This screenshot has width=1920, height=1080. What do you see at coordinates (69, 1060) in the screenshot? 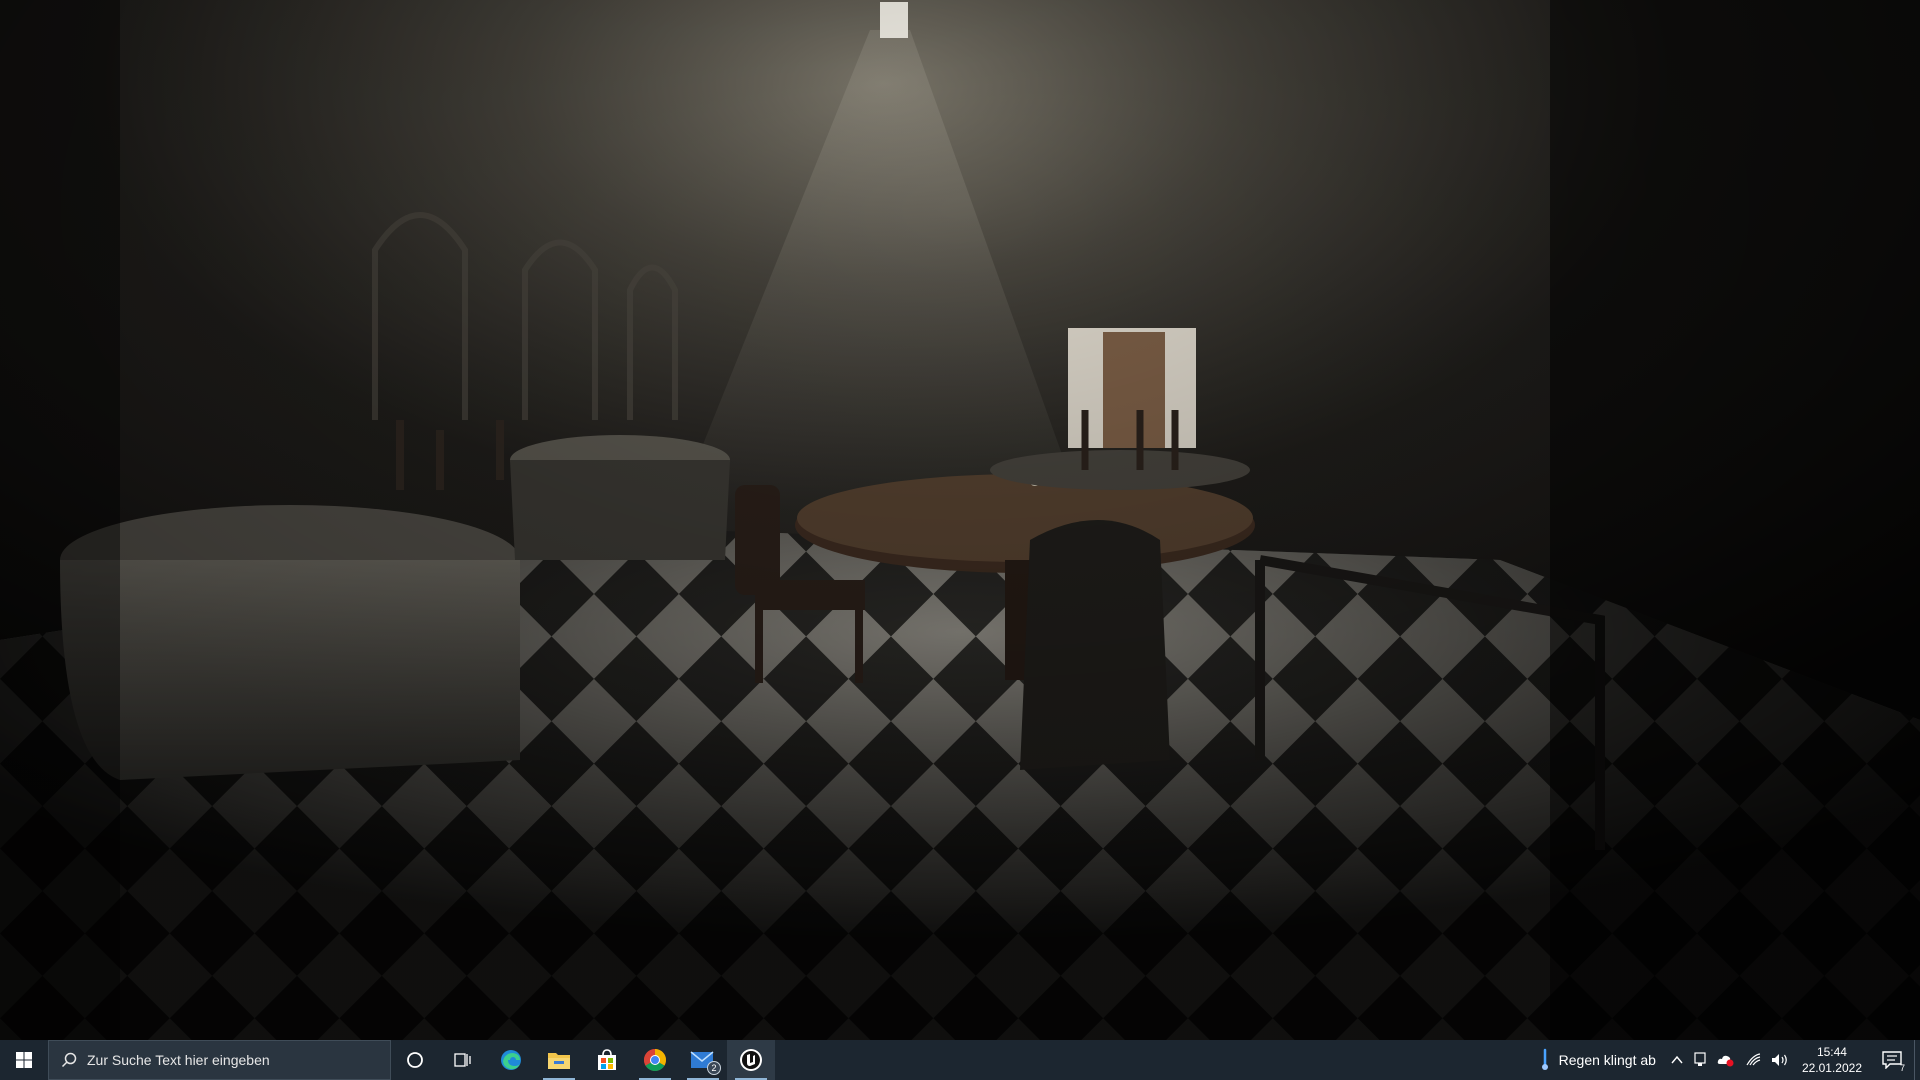
I see `search-icon` at bounding box center [69, 1060].